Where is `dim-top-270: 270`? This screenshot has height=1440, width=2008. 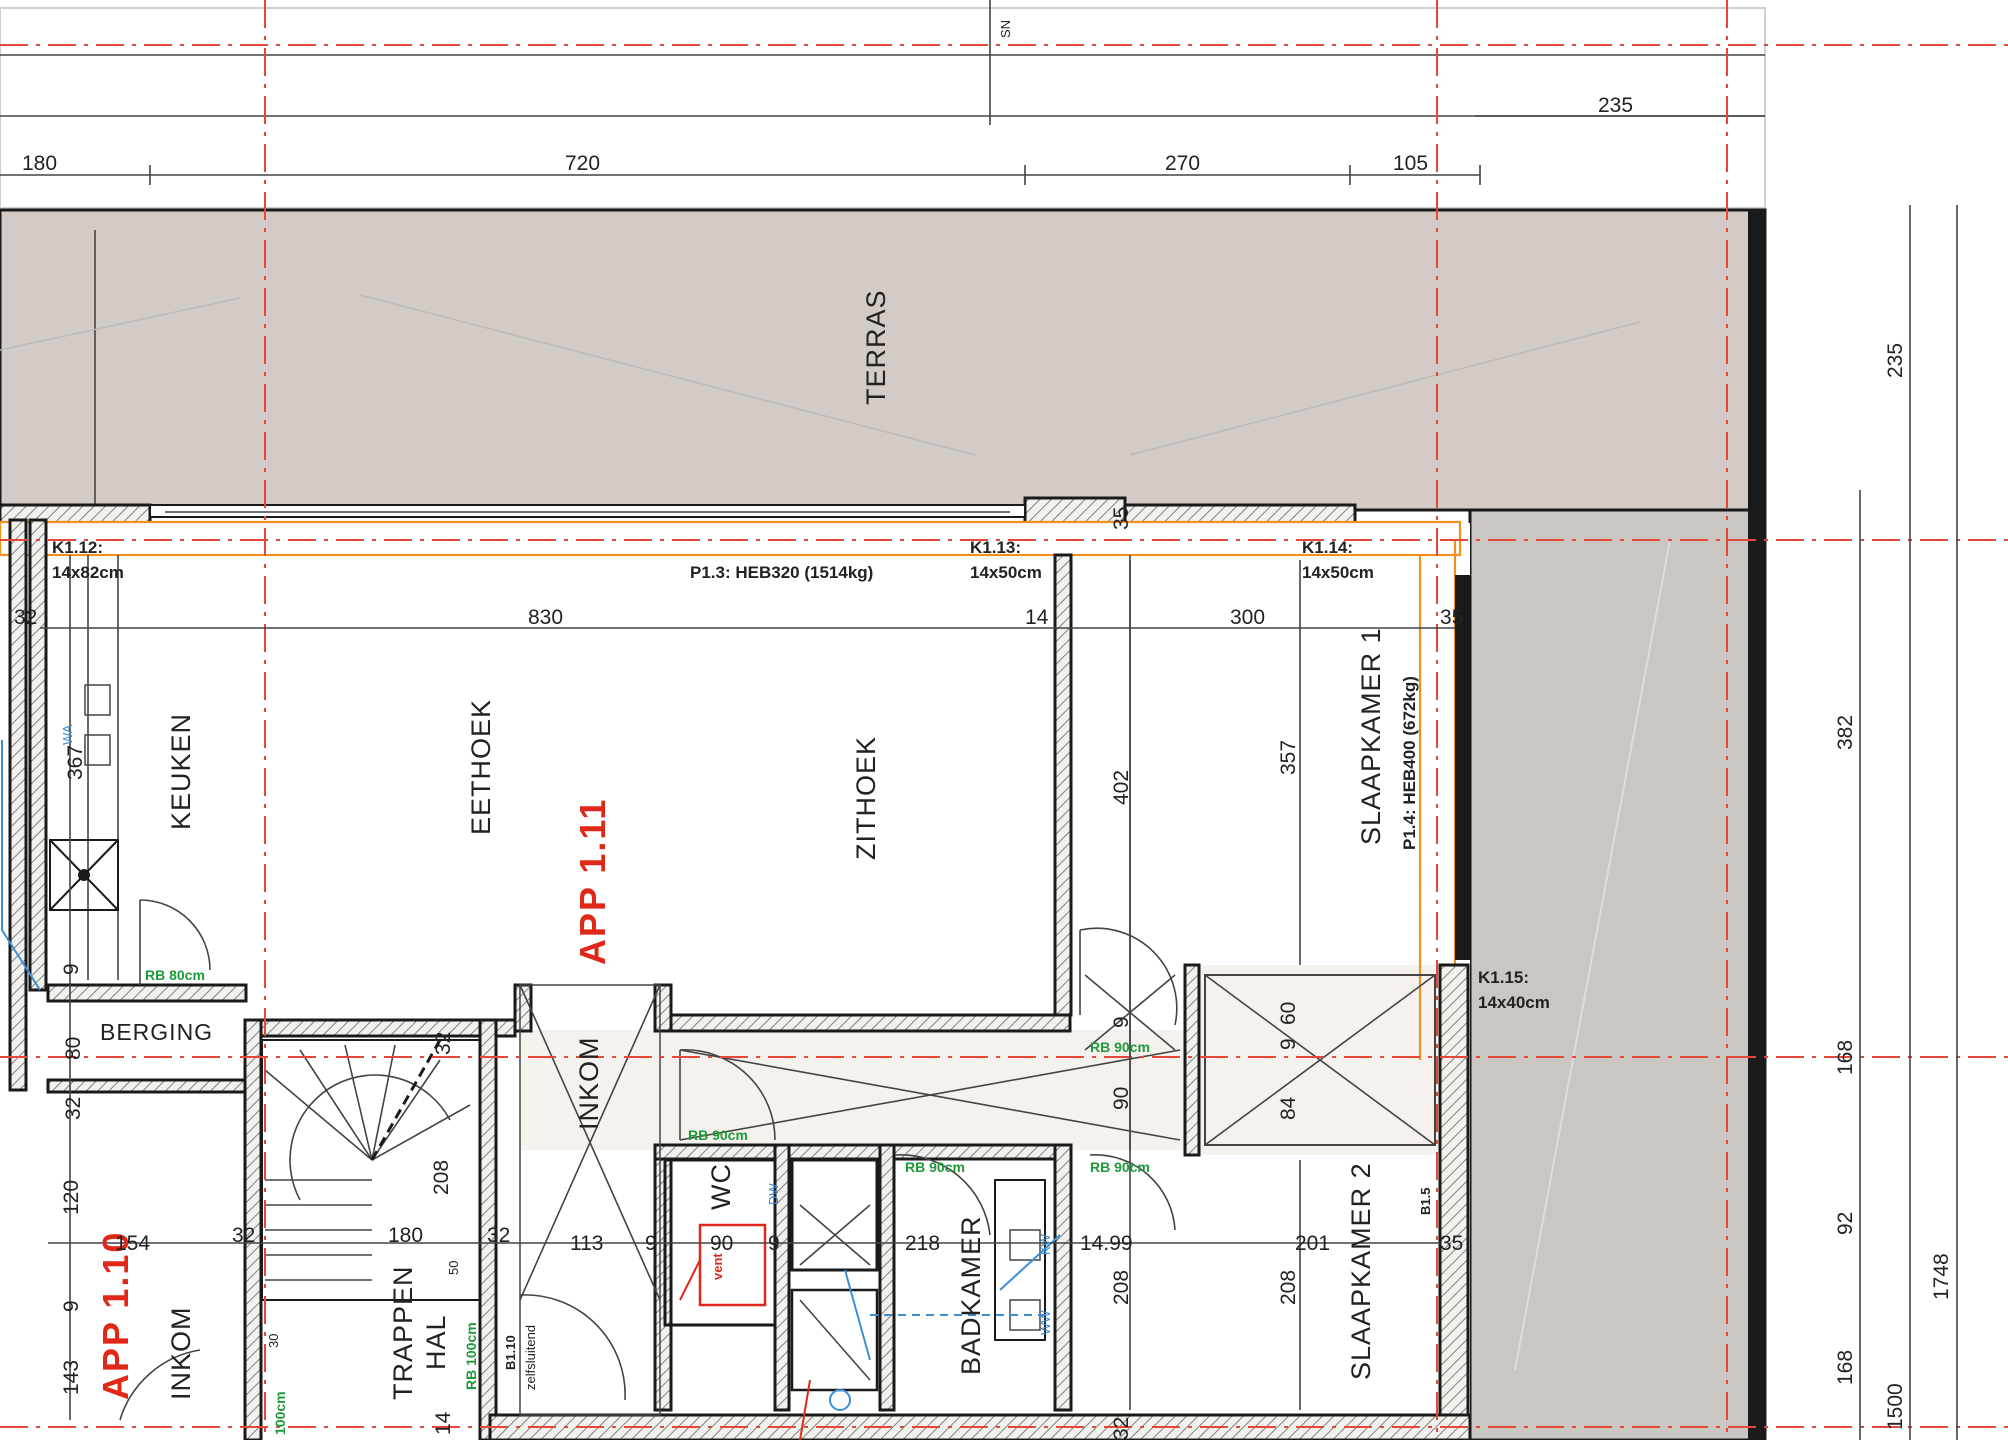
dim-top-270: 270 is located at coordinates (1182, 163).